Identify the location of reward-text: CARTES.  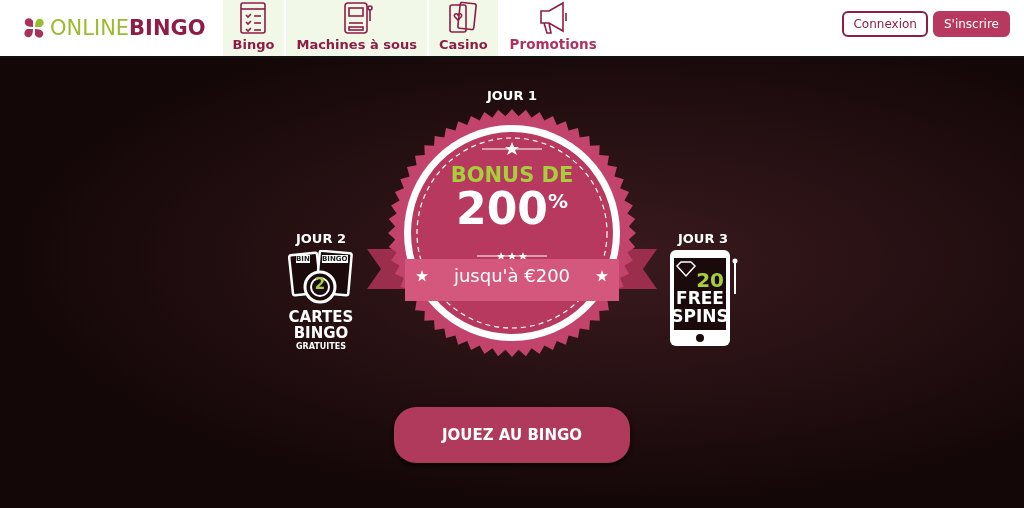
(321, 318).